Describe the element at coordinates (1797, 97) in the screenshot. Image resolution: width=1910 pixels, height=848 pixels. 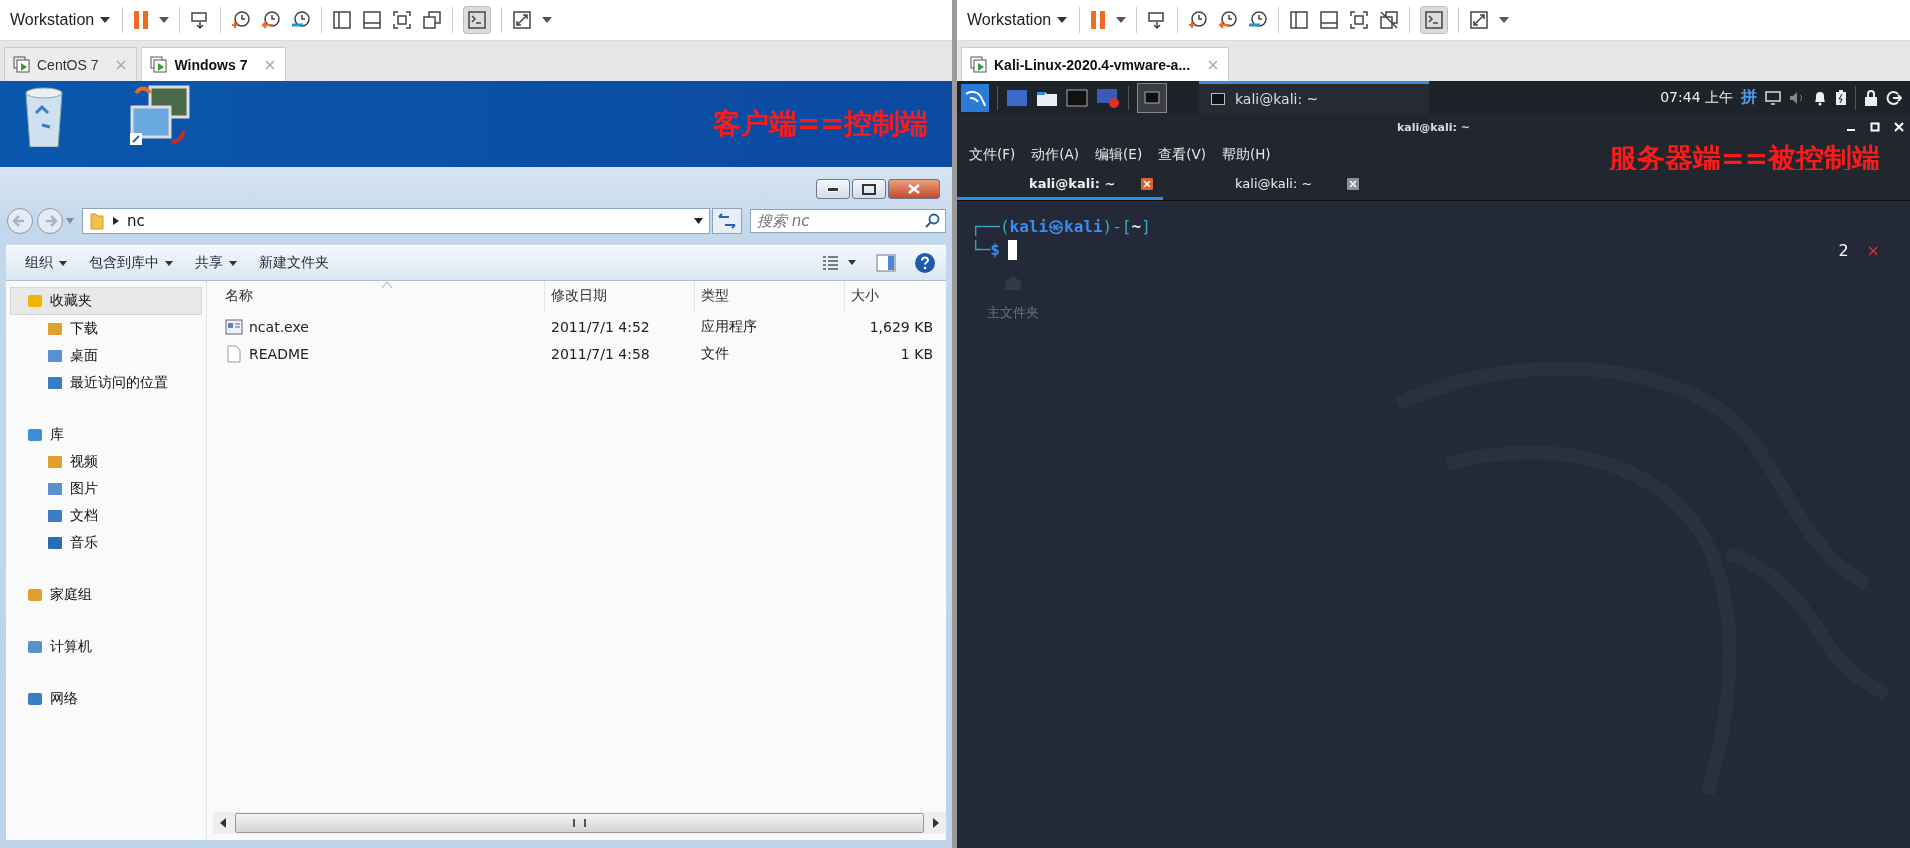
I see `volume-icon` at that location.